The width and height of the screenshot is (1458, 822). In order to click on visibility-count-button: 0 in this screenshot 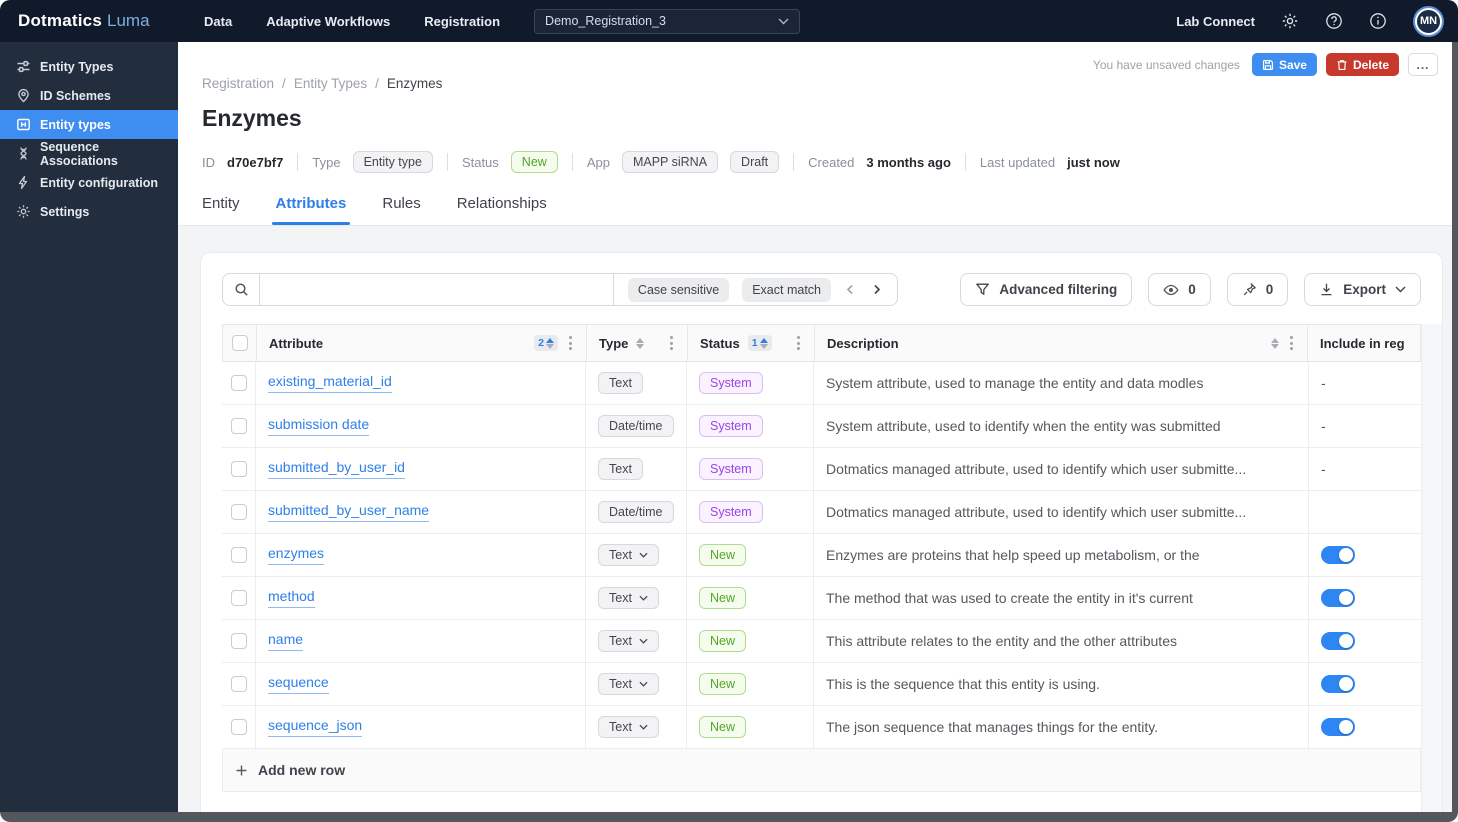, I will do `click(1179, 289)`.